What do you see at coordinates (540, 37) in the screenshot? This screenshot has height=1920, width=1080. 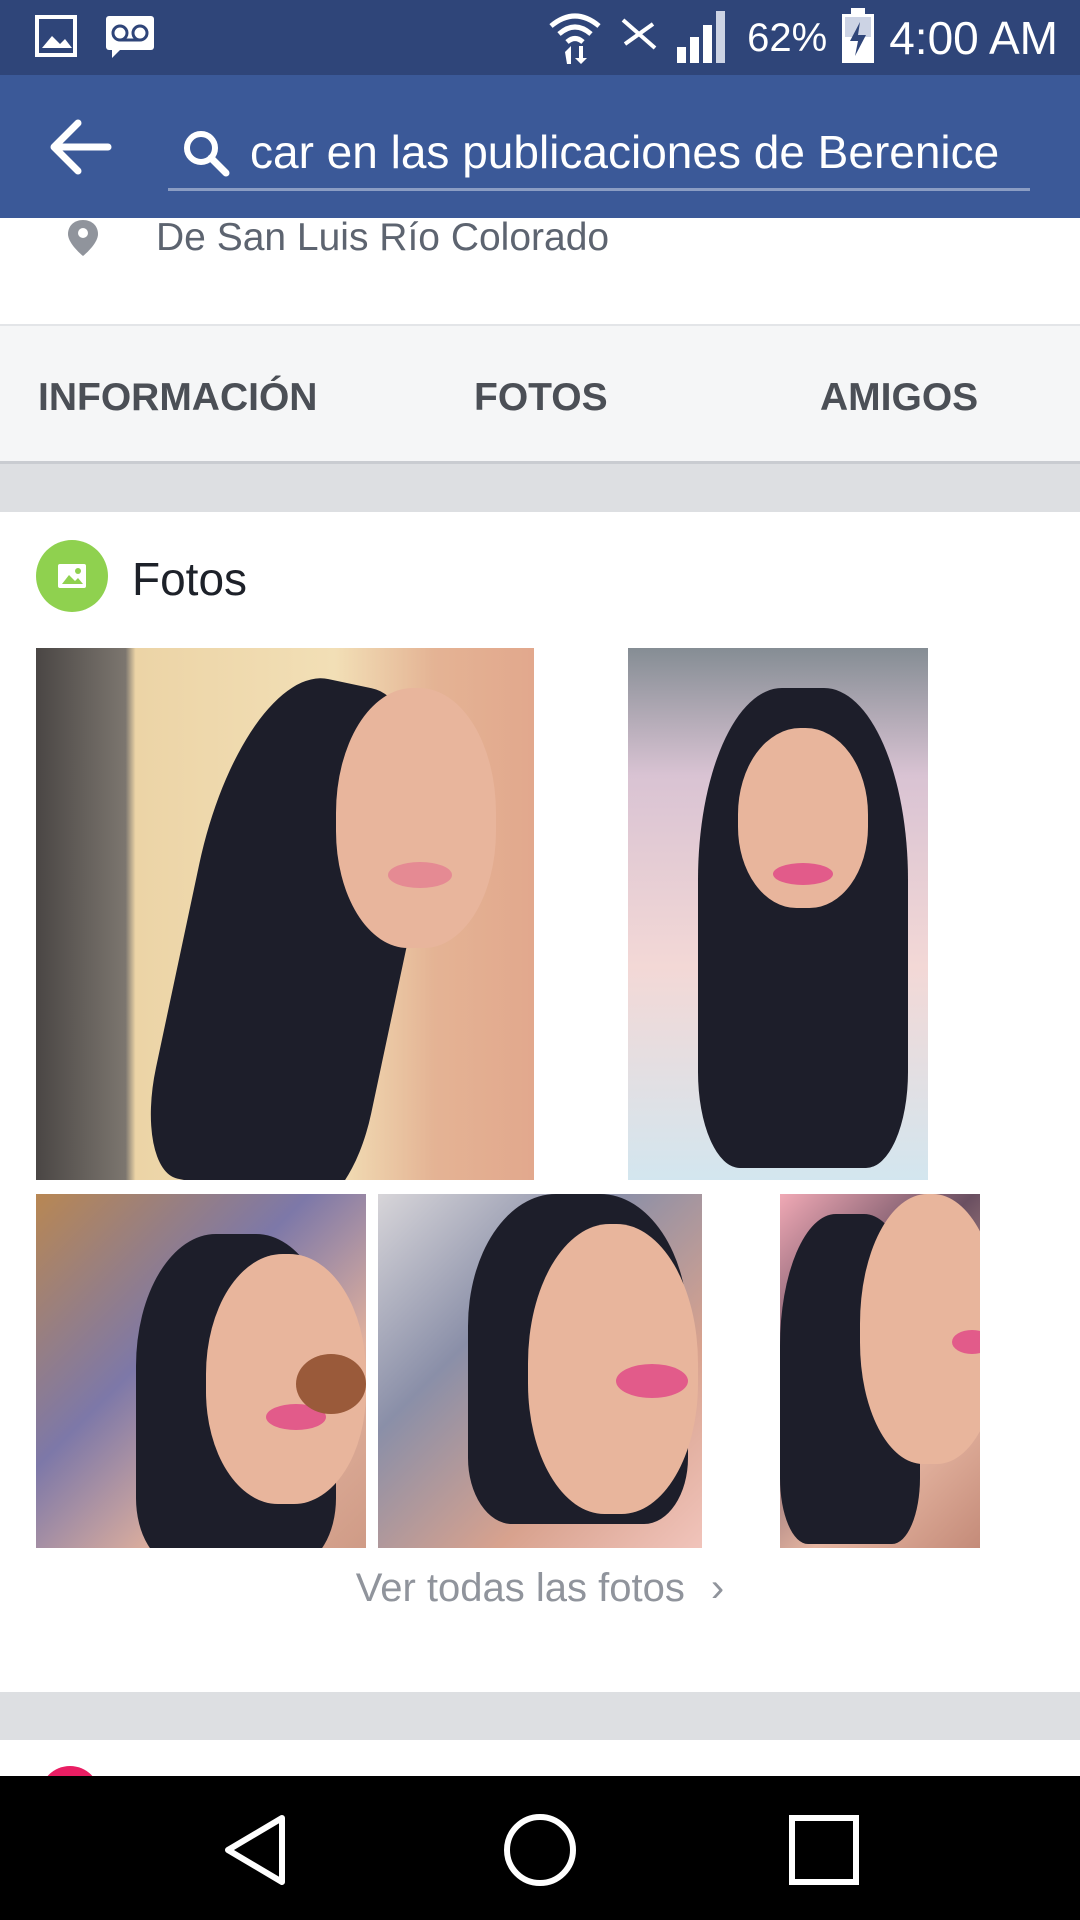 I see `status-bar: 62% 4:00 AM` at bounding box center [540, 37].